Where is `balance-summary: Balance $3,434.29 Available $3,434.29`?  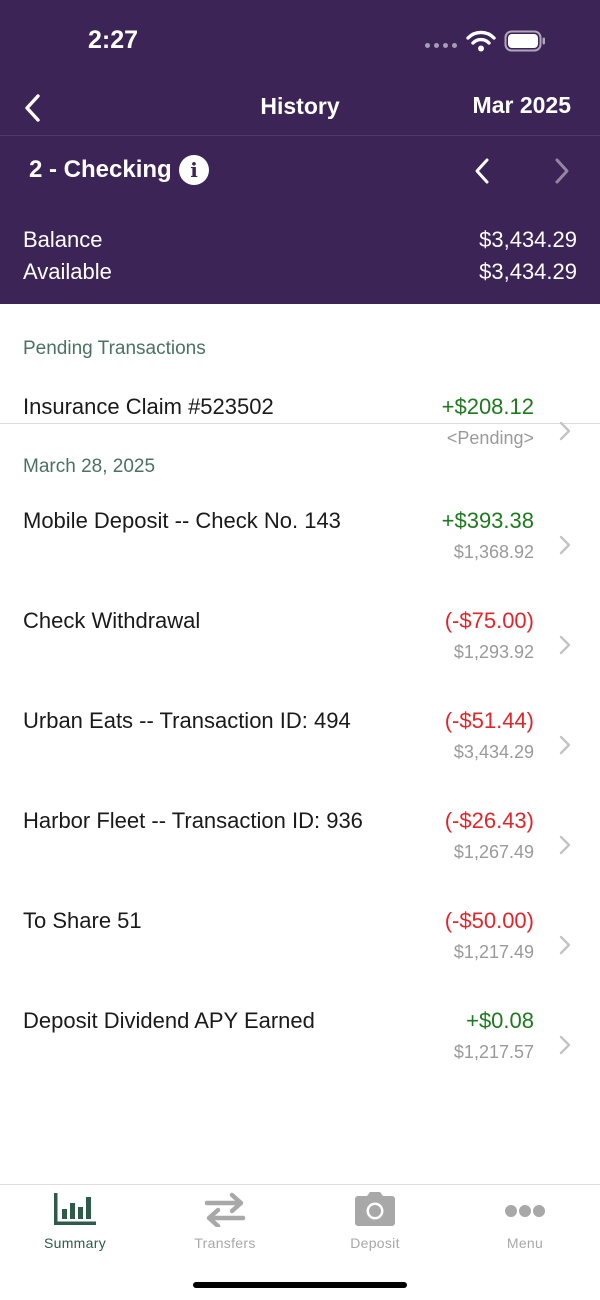
balance-summary: Balance $3,434.29 Available $3,434.29 is located at coordinates (300, 256).